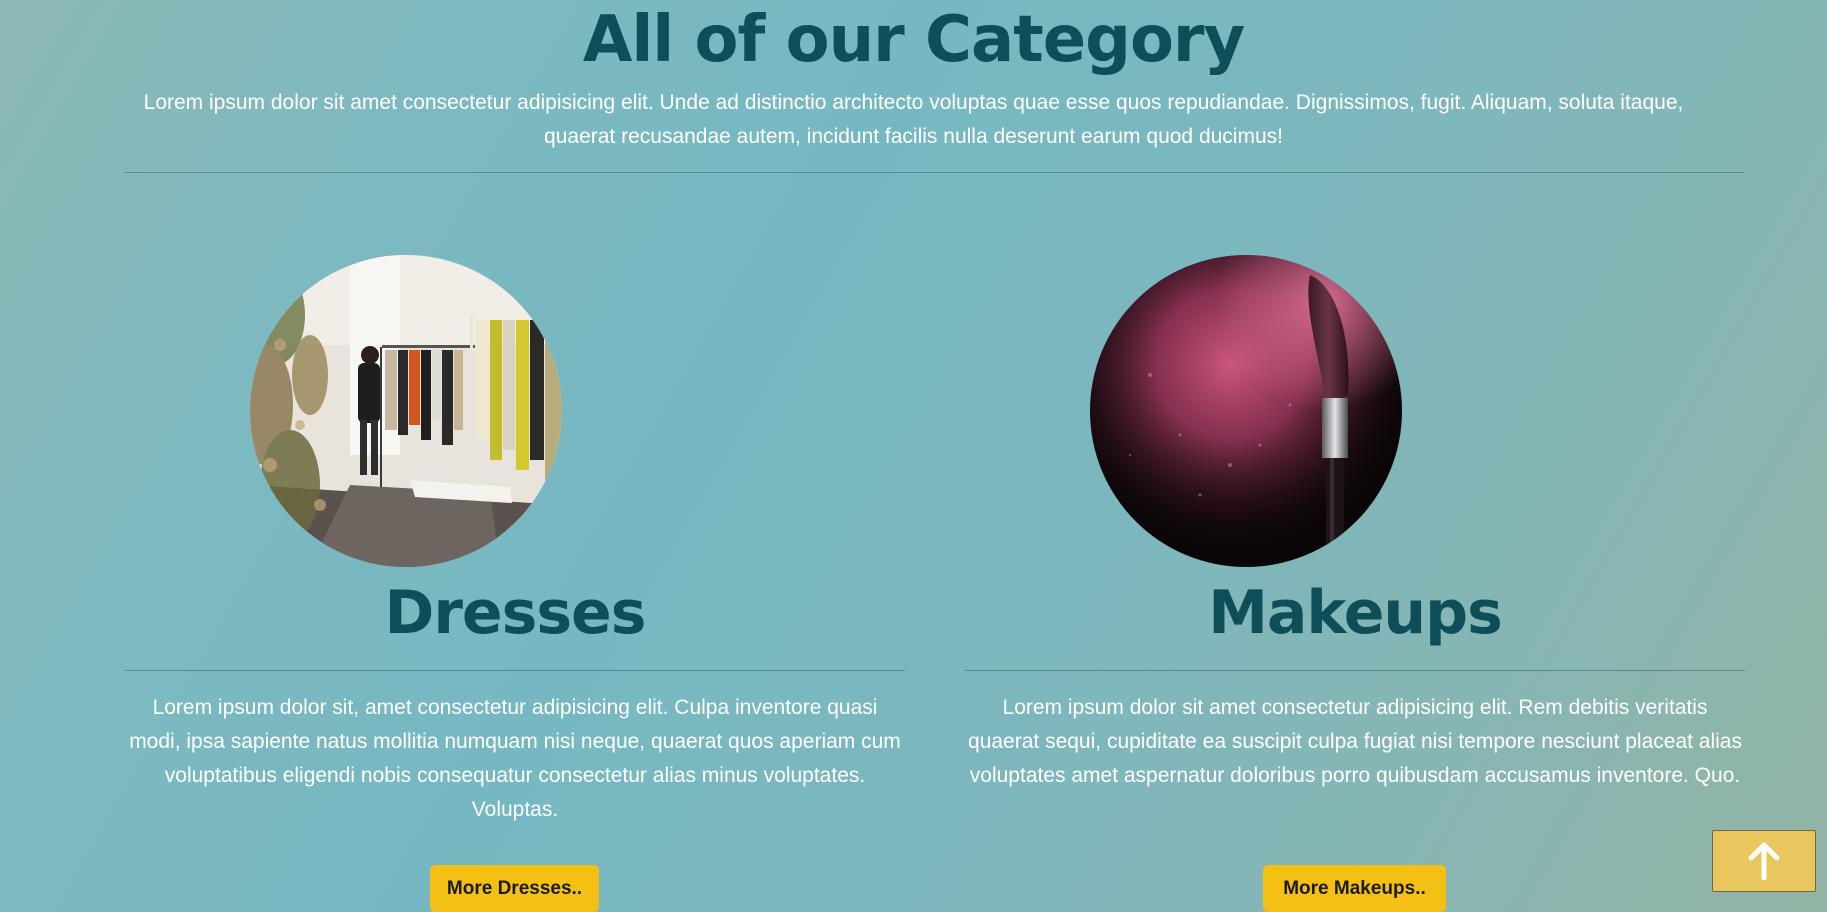 This screenshot has height=912, width=1827. What do you see at coordinates (515, 613) in the screenshot?
I see `card-title: Dresses` at bounding box center [515, 613].